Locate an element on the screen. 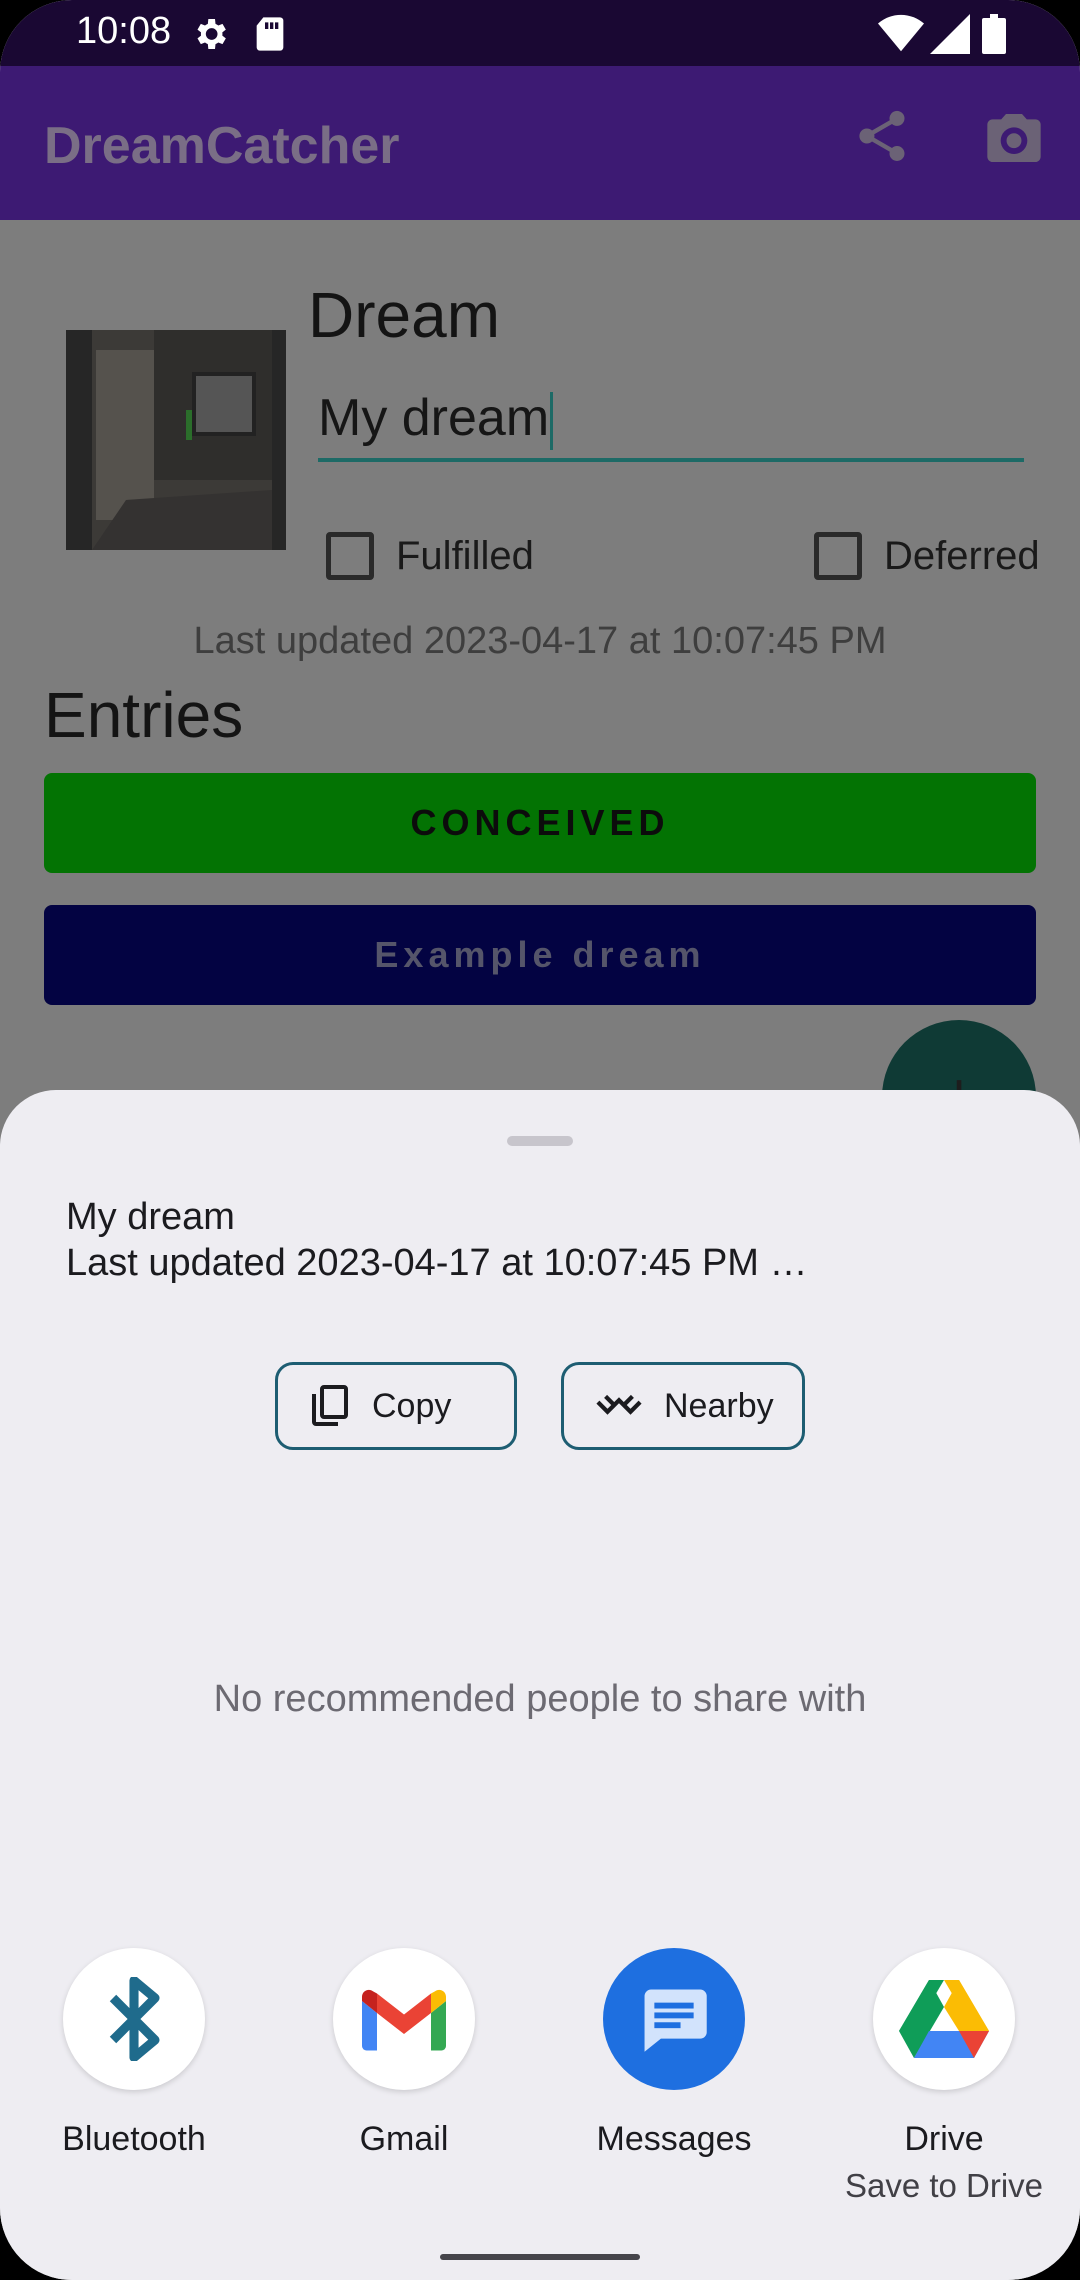 This screenshot has width=1080, height=2280. last-updated-text: Last updated 2023-04-17 at 10:07:45 PM is located at coordinates (540, 641).